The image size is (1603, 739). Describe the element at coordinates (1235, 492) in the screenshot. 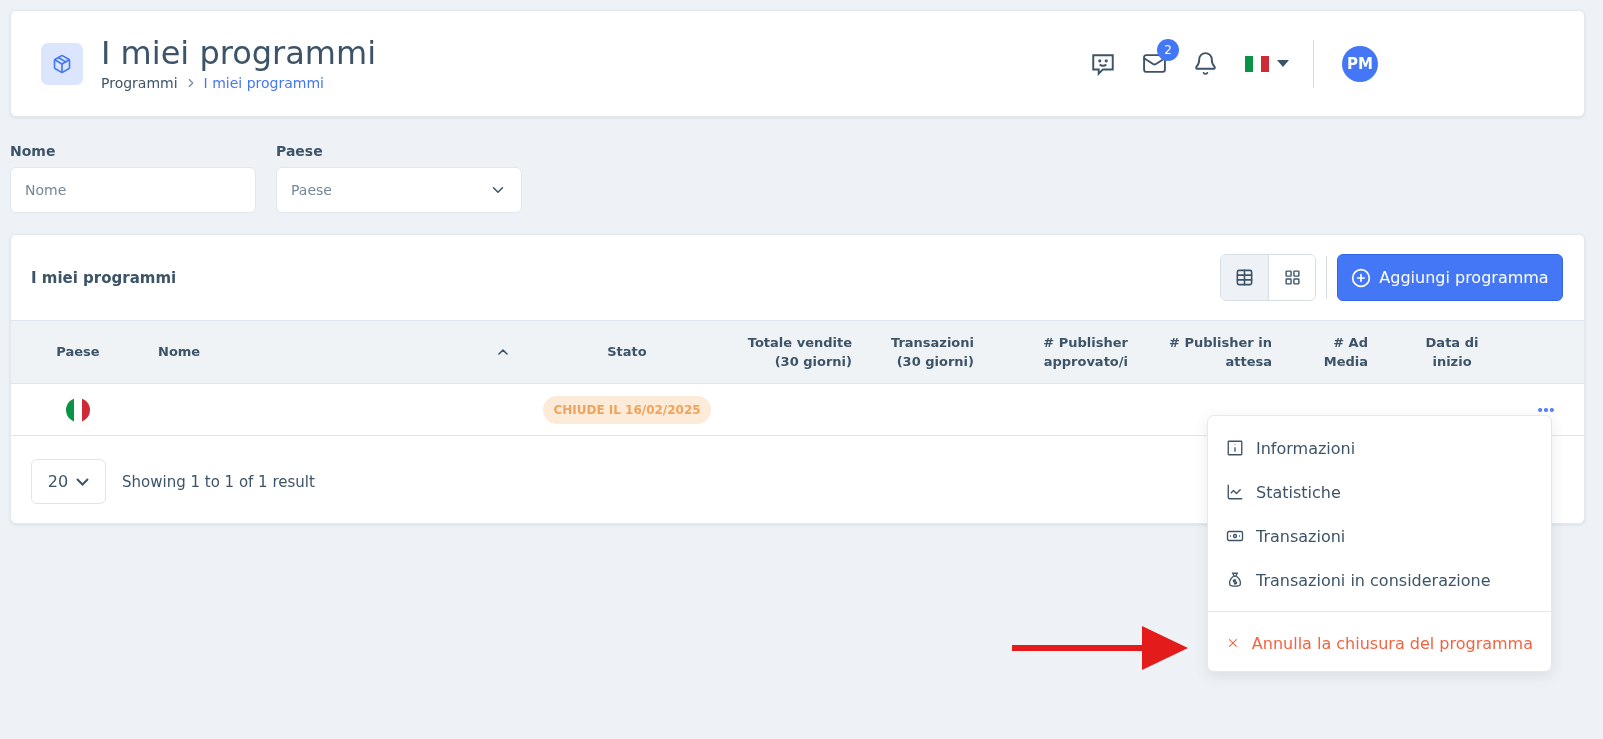

I see `line-chart-icon` at that location.